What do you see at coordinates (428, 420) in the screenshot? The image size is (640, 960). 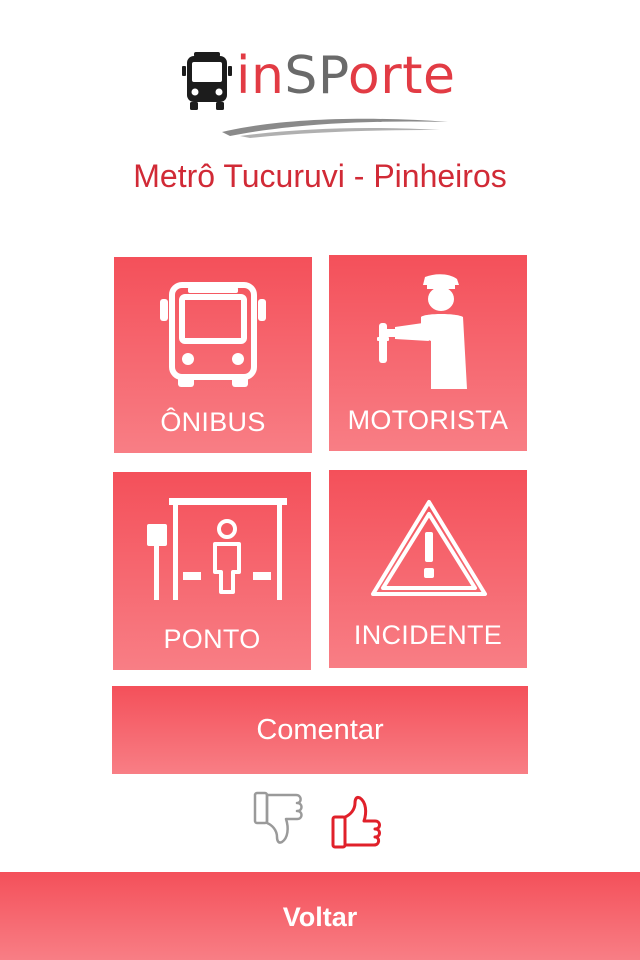 I see `tile-motorista-label: MOTORISTA` at bounding box center [428, 420].